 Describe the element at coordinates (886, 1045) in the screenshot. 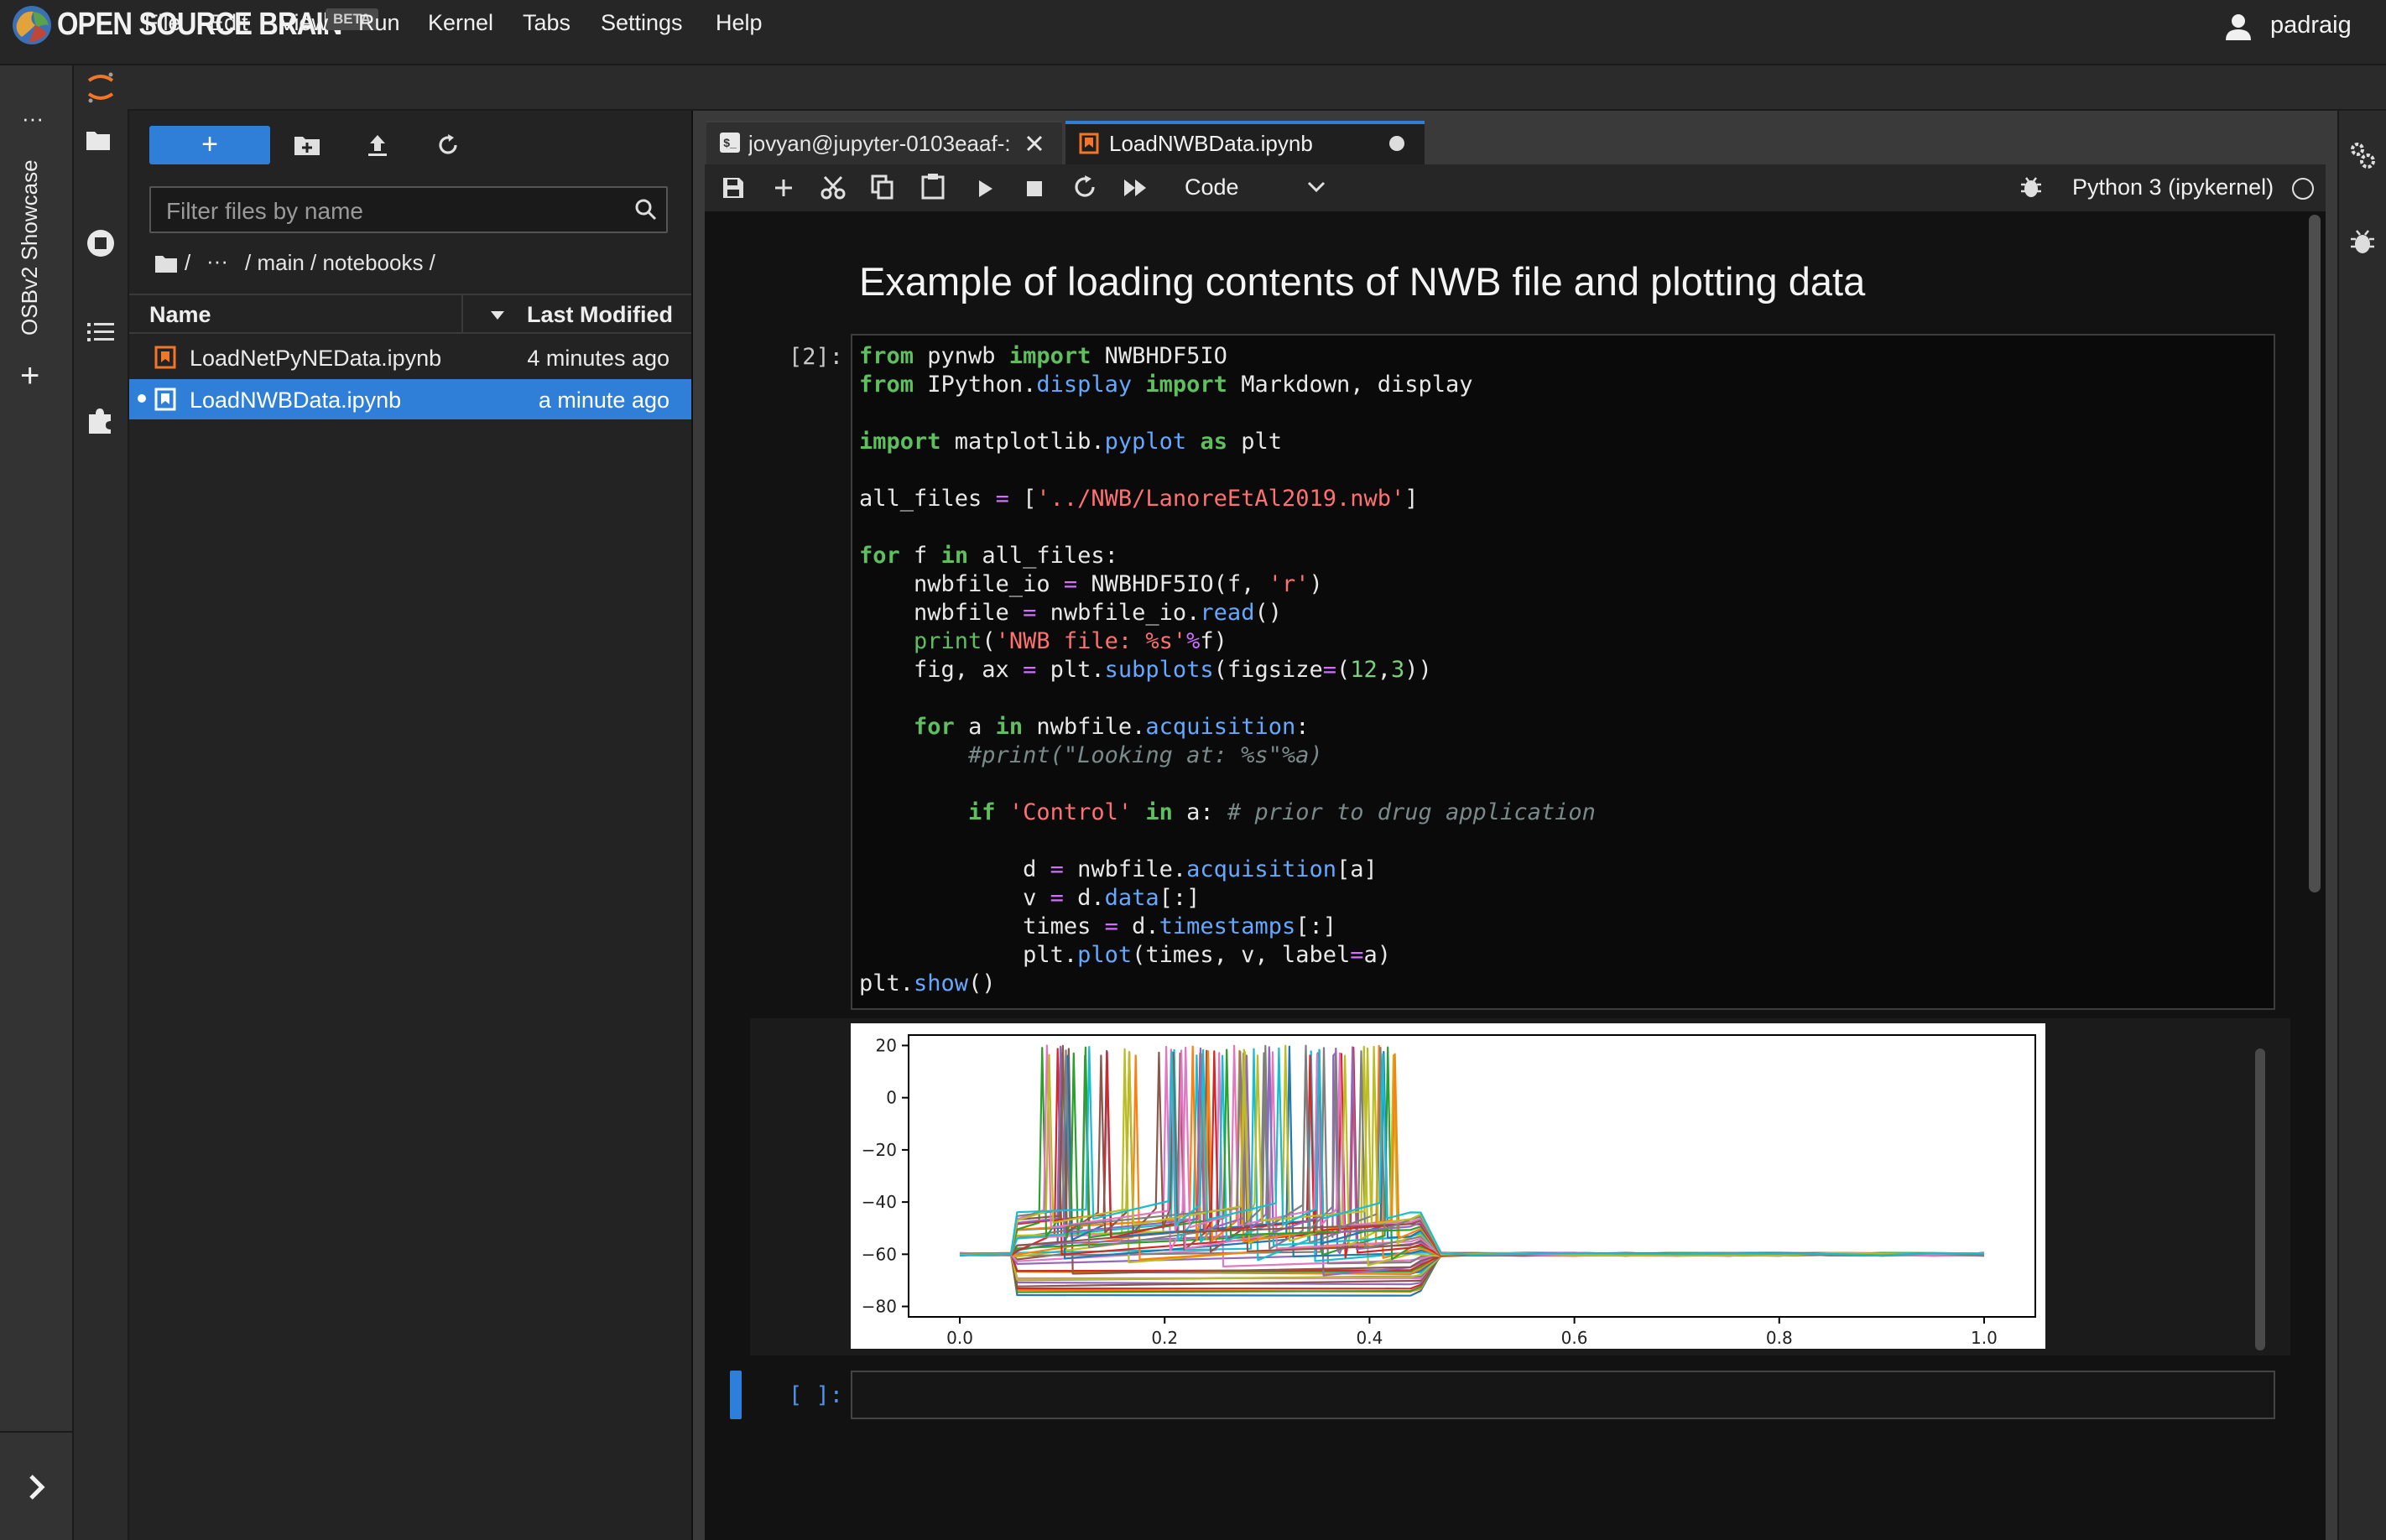

I see `y-tick-label: 20` at that location.